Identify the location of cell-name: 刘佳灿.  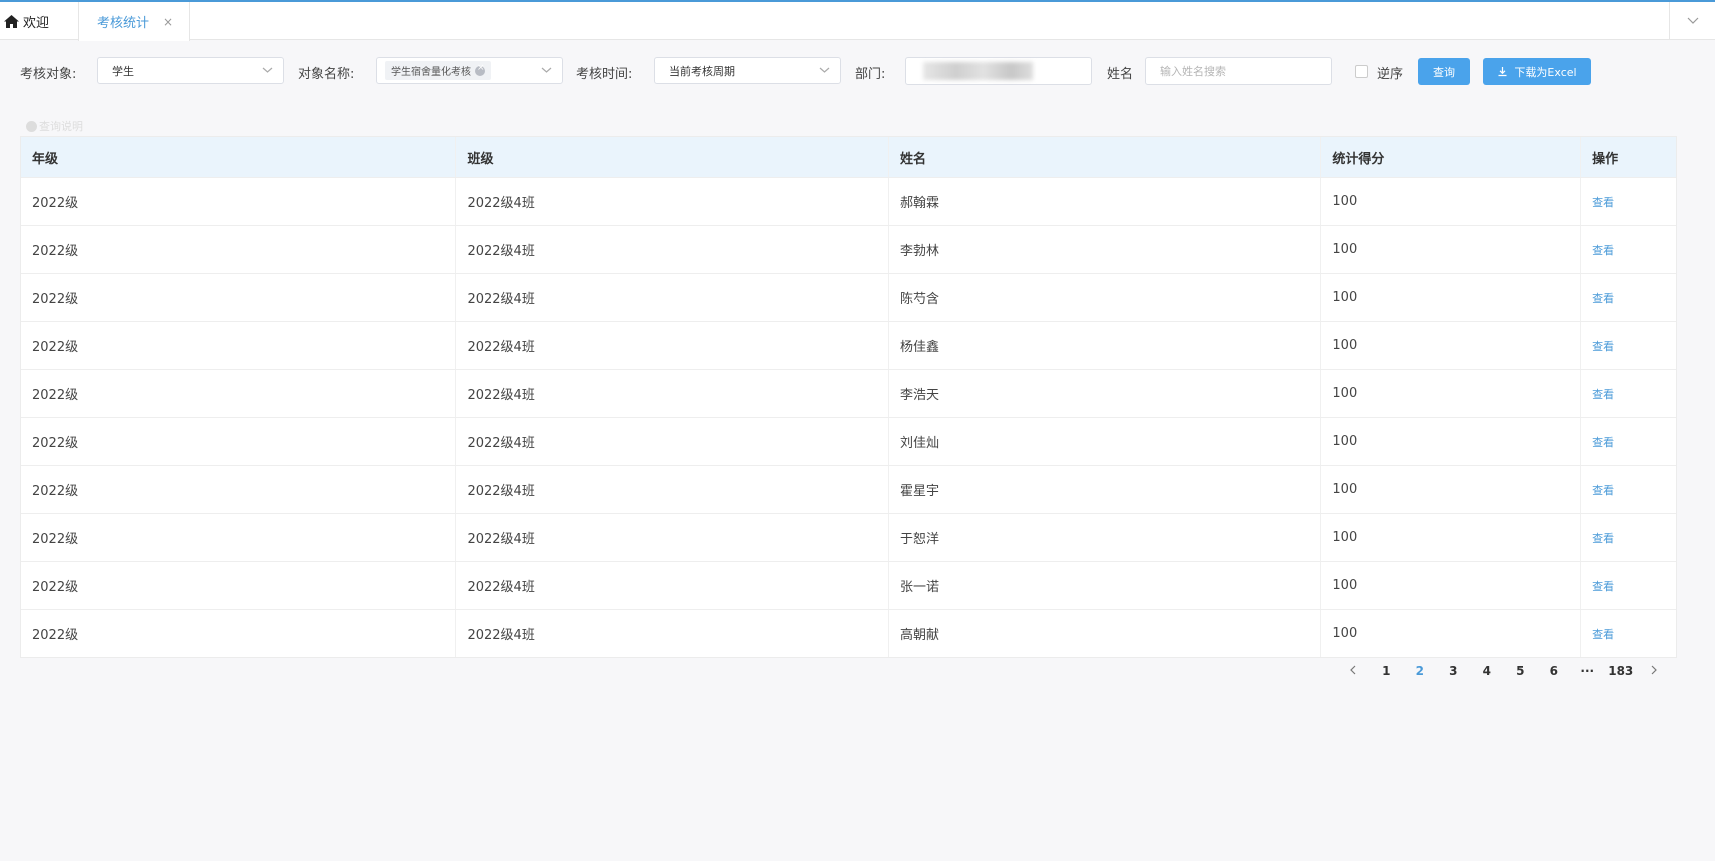
(1105, 441).